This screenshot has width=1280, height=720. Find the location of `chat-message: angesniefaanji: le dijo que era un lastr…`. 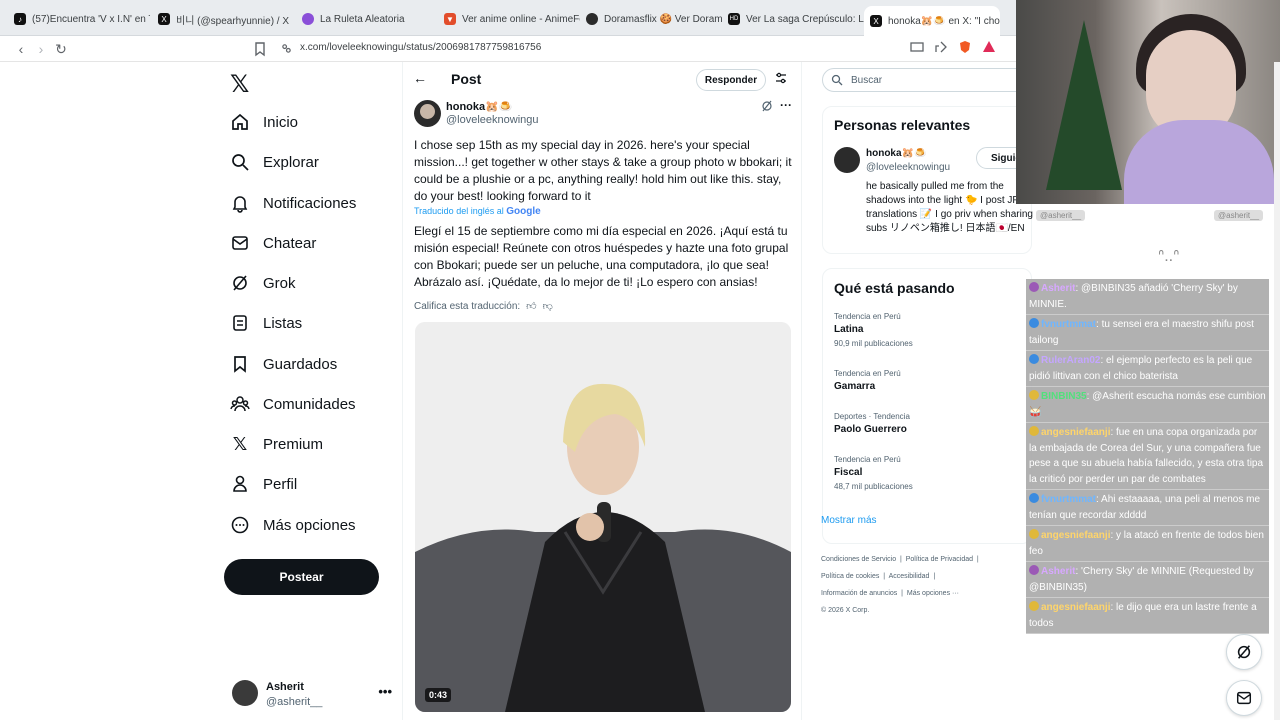

chat-message: angesniefaanji: le dijo que era un lastr… is located at coordinates (1147, 616).